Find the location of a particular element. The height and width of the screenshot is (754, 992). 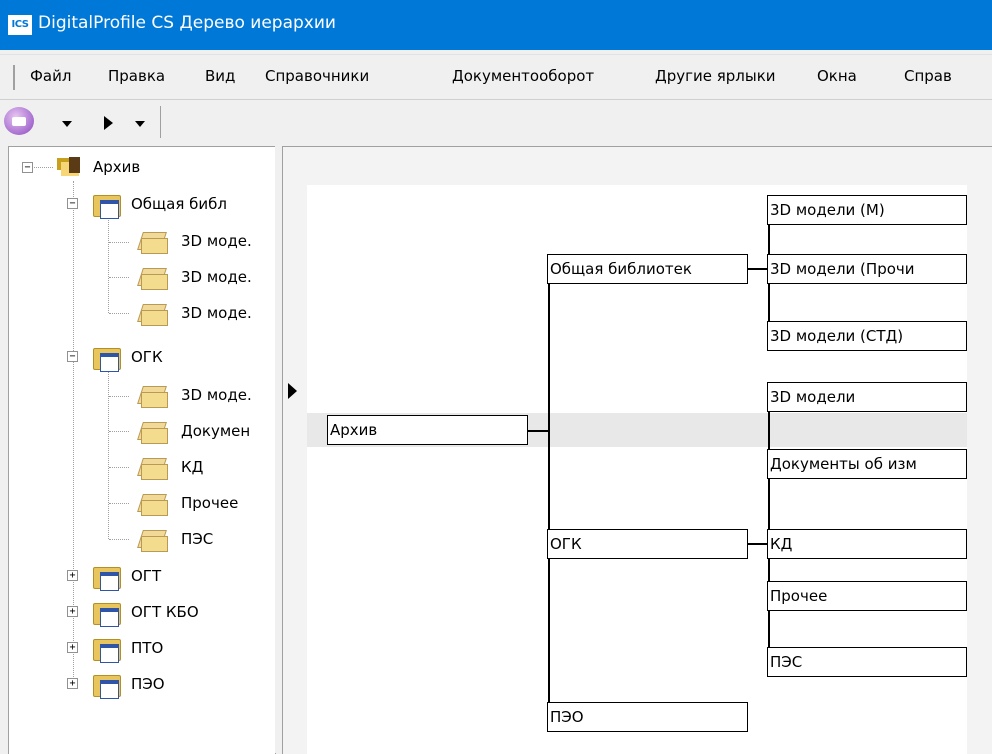

menu-file: Файл is located at coordinates (50, 76).